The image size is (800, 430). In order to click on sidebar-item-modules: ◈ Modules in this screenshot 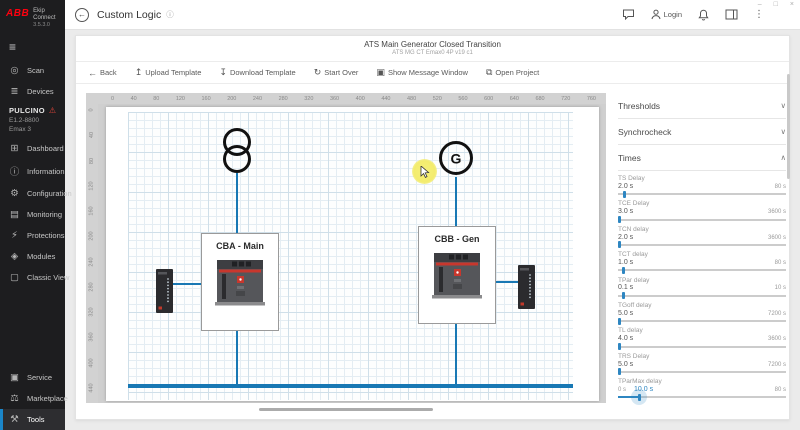, I will do `click(32, 256)`.